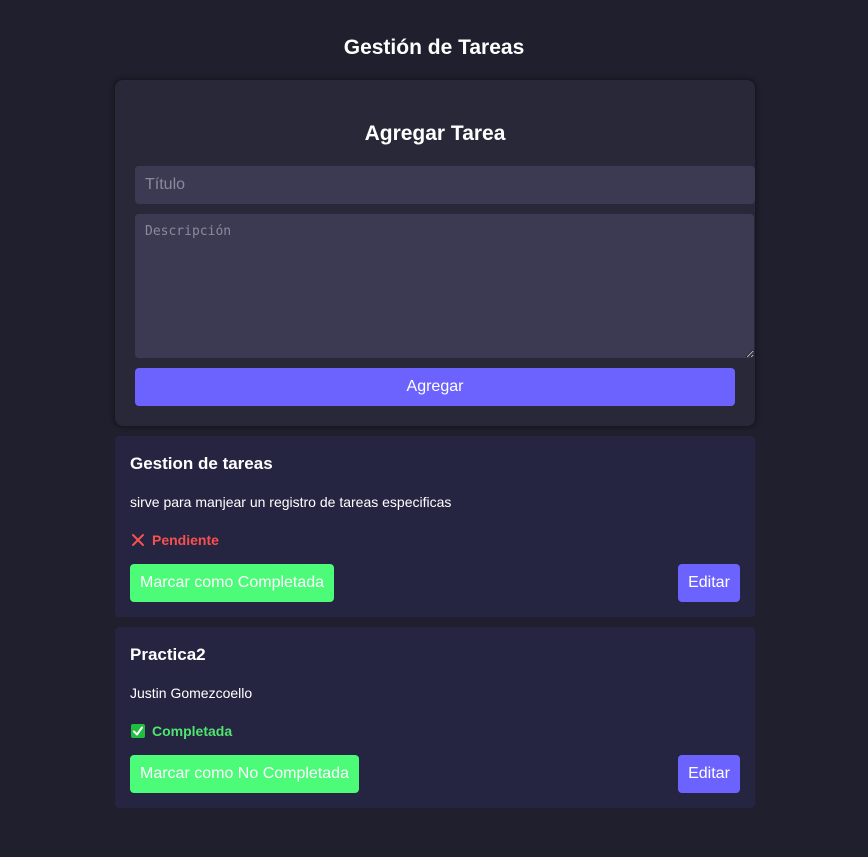 This screenshot has width=868, height=857. I want to click on task-status: Completada, so click(181, 731).